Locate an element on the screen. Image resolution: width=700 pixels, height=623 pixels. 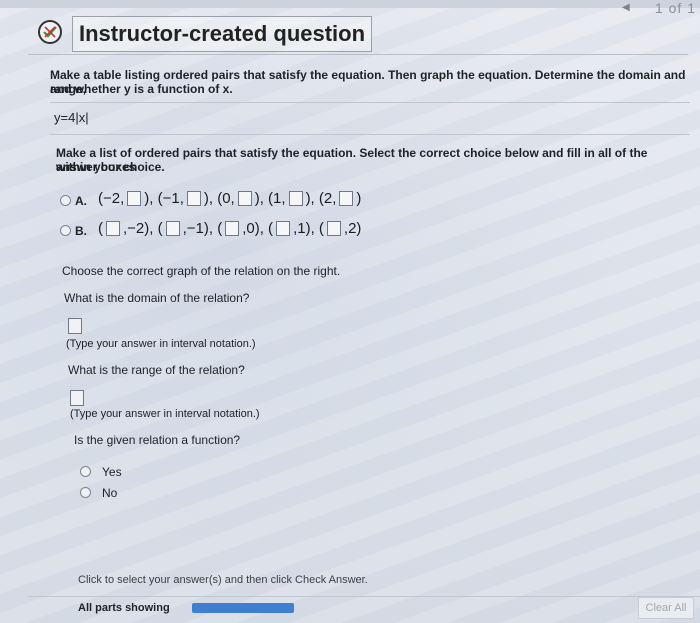
pair-text: ), (2, is located at coordinates (321, 198).